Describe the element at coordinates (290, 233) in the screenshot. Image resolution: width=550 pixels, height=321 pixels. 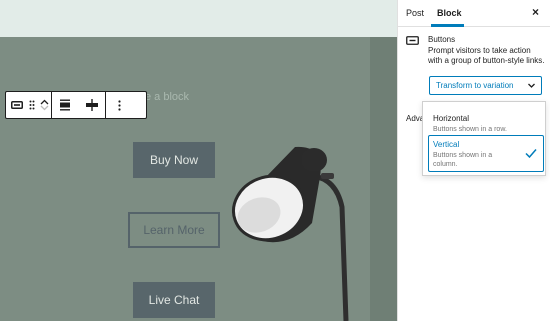
I see `floor-lamp-image` at that location.